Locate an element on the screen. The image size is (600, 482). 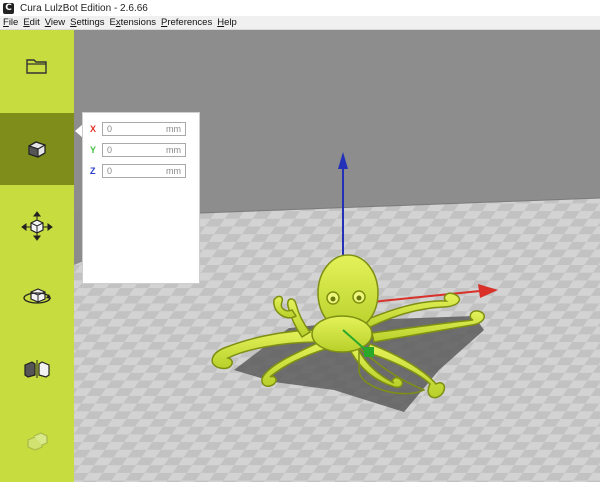
z-row: Z 0 mm is located at coordinates (138, 171).